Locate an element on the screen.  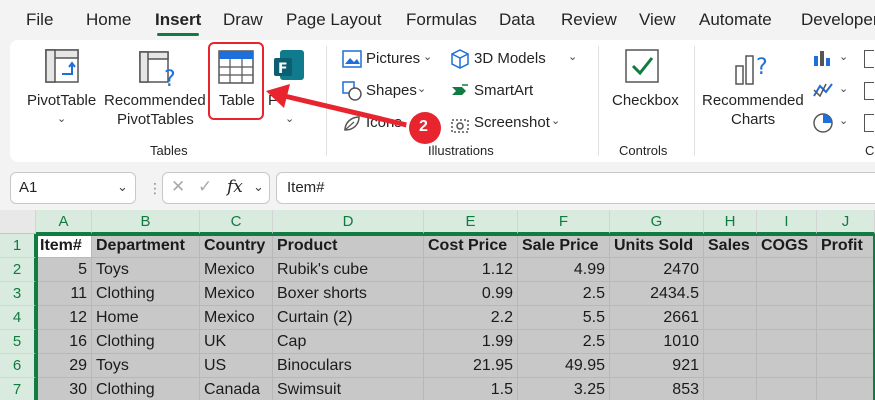
table-cell: 2470 is located at coordinates (657, 270).